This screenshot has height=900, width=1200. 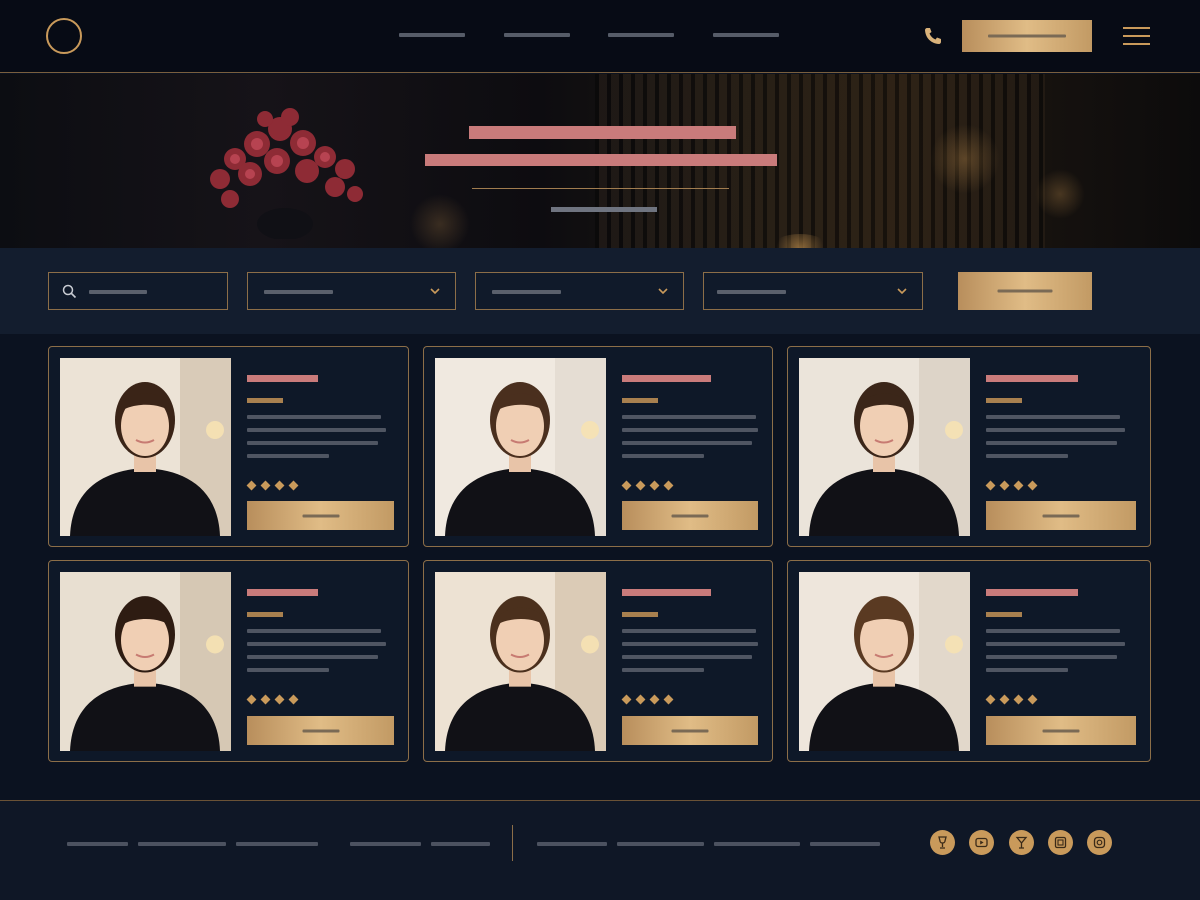 I want to click on flower-arrangement-image, so click(x=286, y=173).